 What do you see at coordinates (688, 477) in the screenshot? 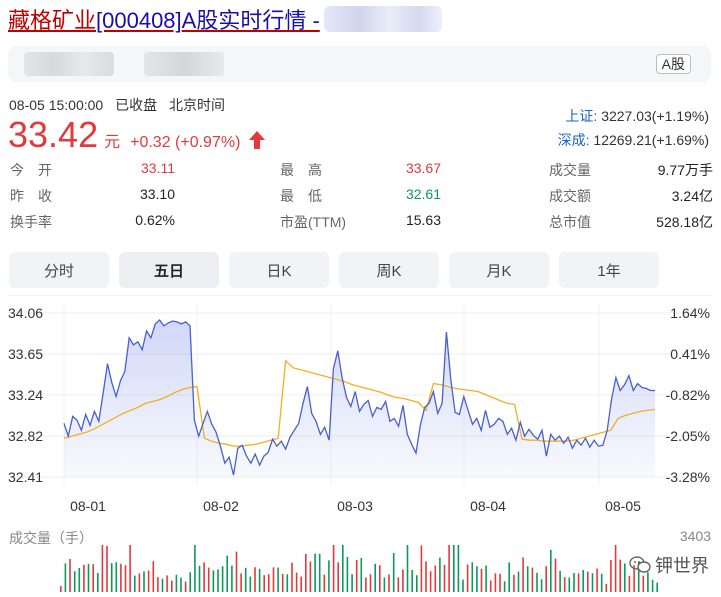
I see `y-tick-right: -3.28%` at bounding box center [688, 477].